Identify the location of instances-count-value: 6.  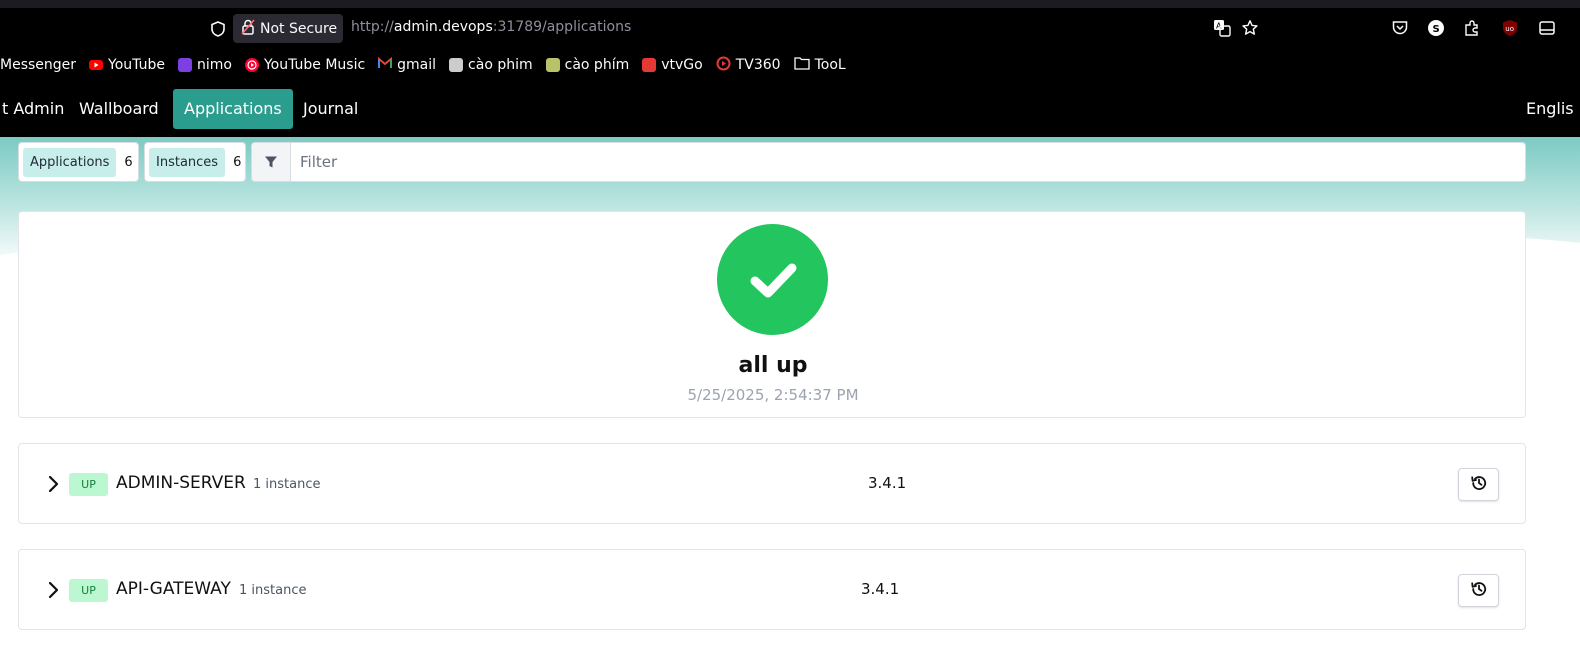
(237, 162).